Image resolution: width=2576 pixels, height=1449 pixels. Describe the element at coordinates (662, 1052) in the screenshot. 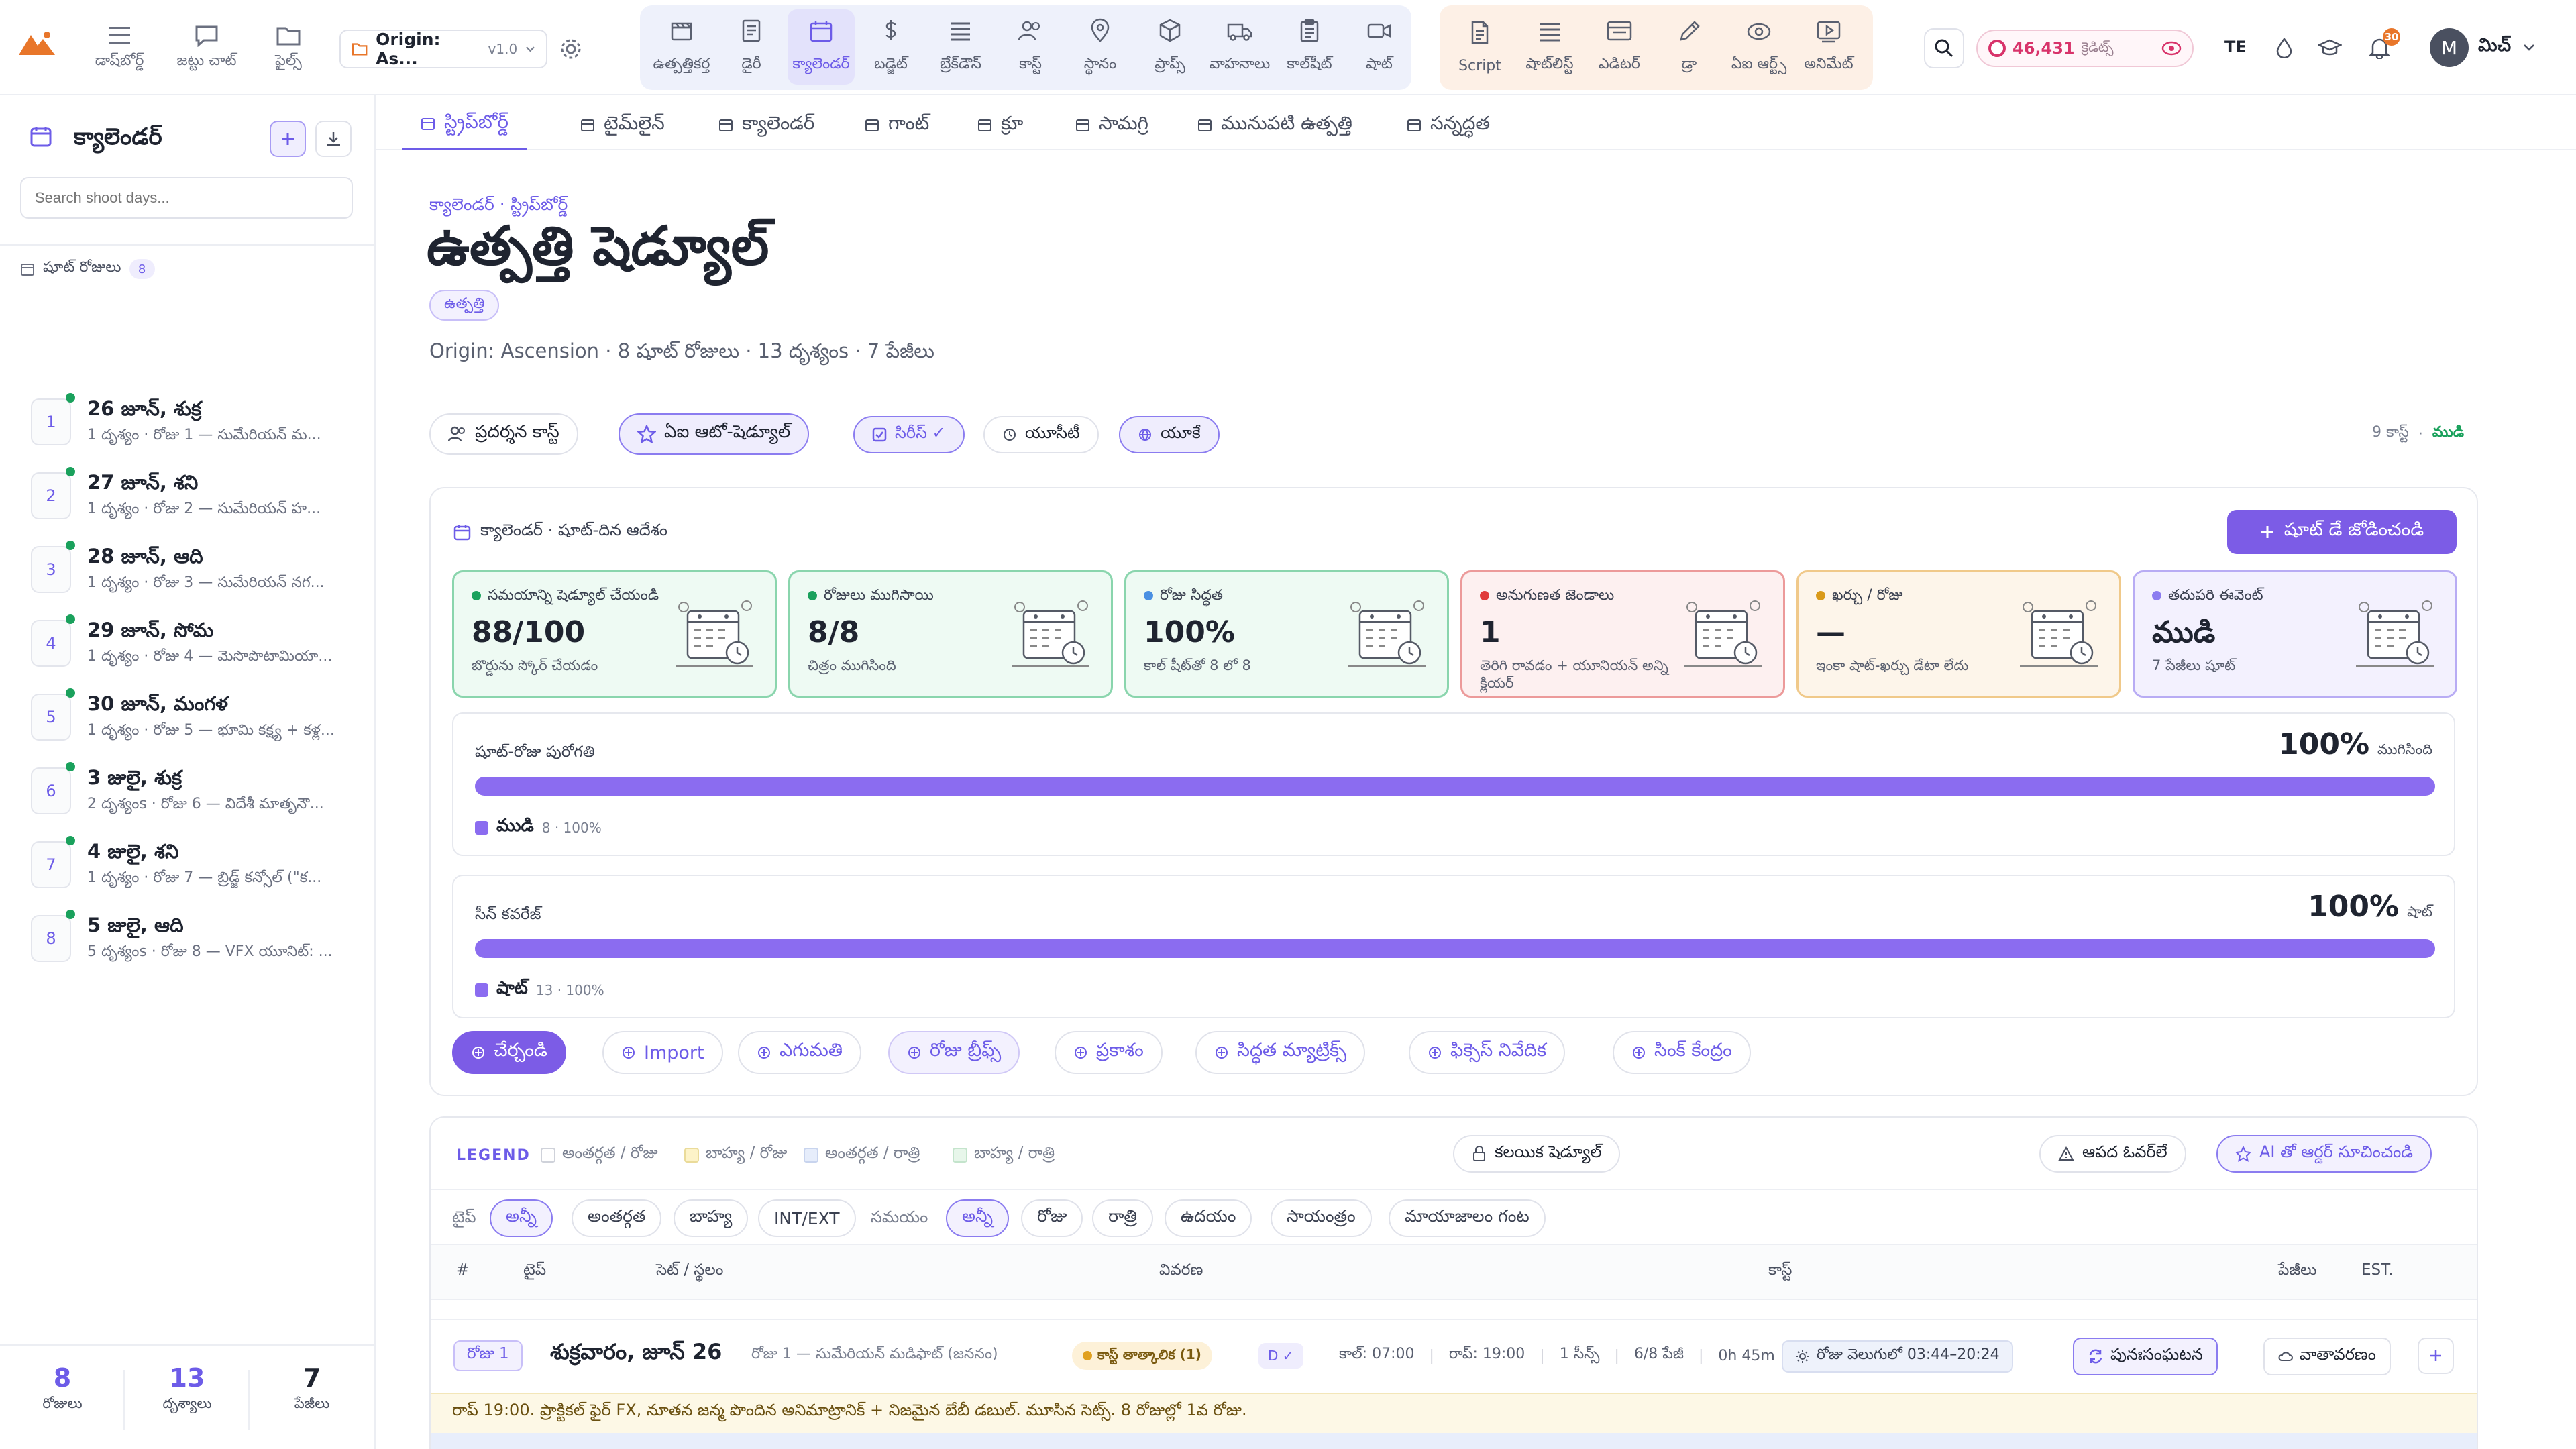

I see `import-button: Import` at that location.